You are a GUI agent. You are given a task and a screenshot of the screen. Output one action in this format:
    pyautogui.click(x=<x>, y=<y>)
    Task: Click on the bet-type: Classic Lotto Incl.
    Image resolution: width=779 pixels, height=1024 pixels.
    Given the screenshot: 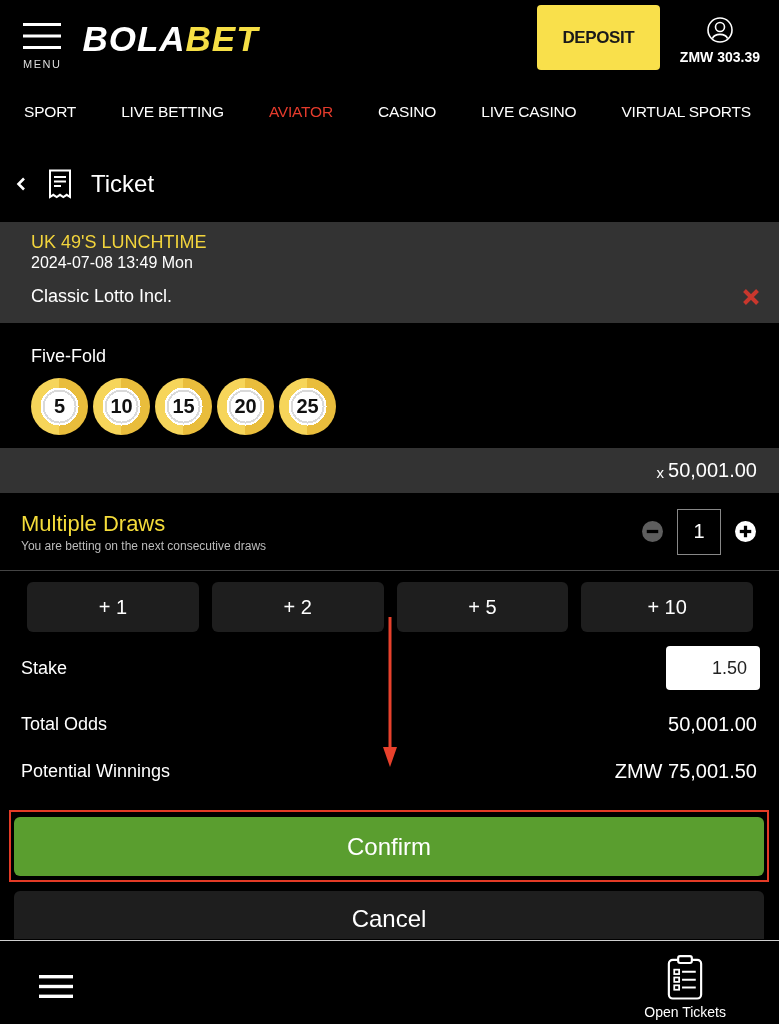 What is the action you would take?
    pyautogui.click(x=102, y=296)
    